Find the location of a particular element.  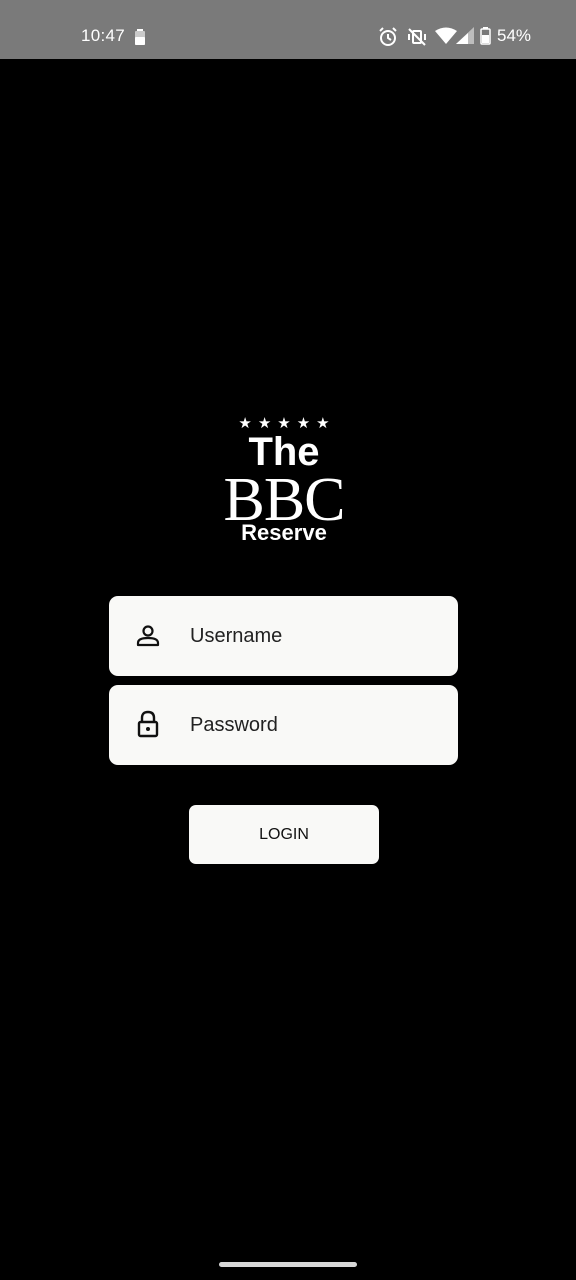

alarm-icon is located at coordinates (388, 39).